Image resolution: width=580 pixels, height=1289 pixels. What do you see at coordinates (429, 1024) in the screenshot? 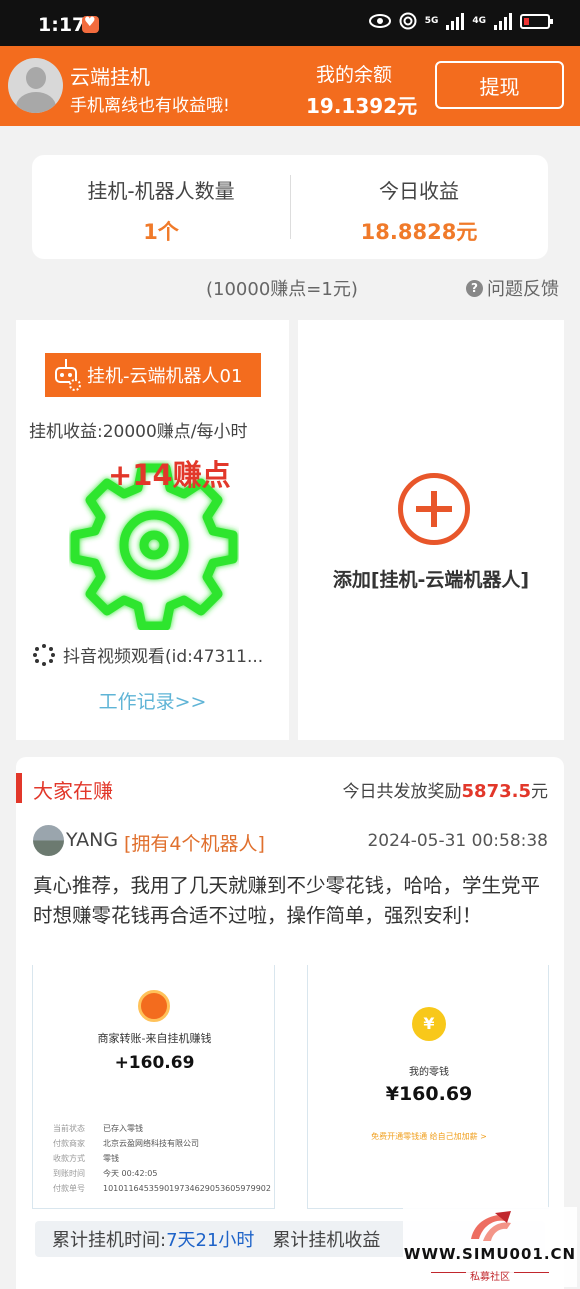
I see `yen-coin-icon: ¥` at bounding box center [429, 1024].